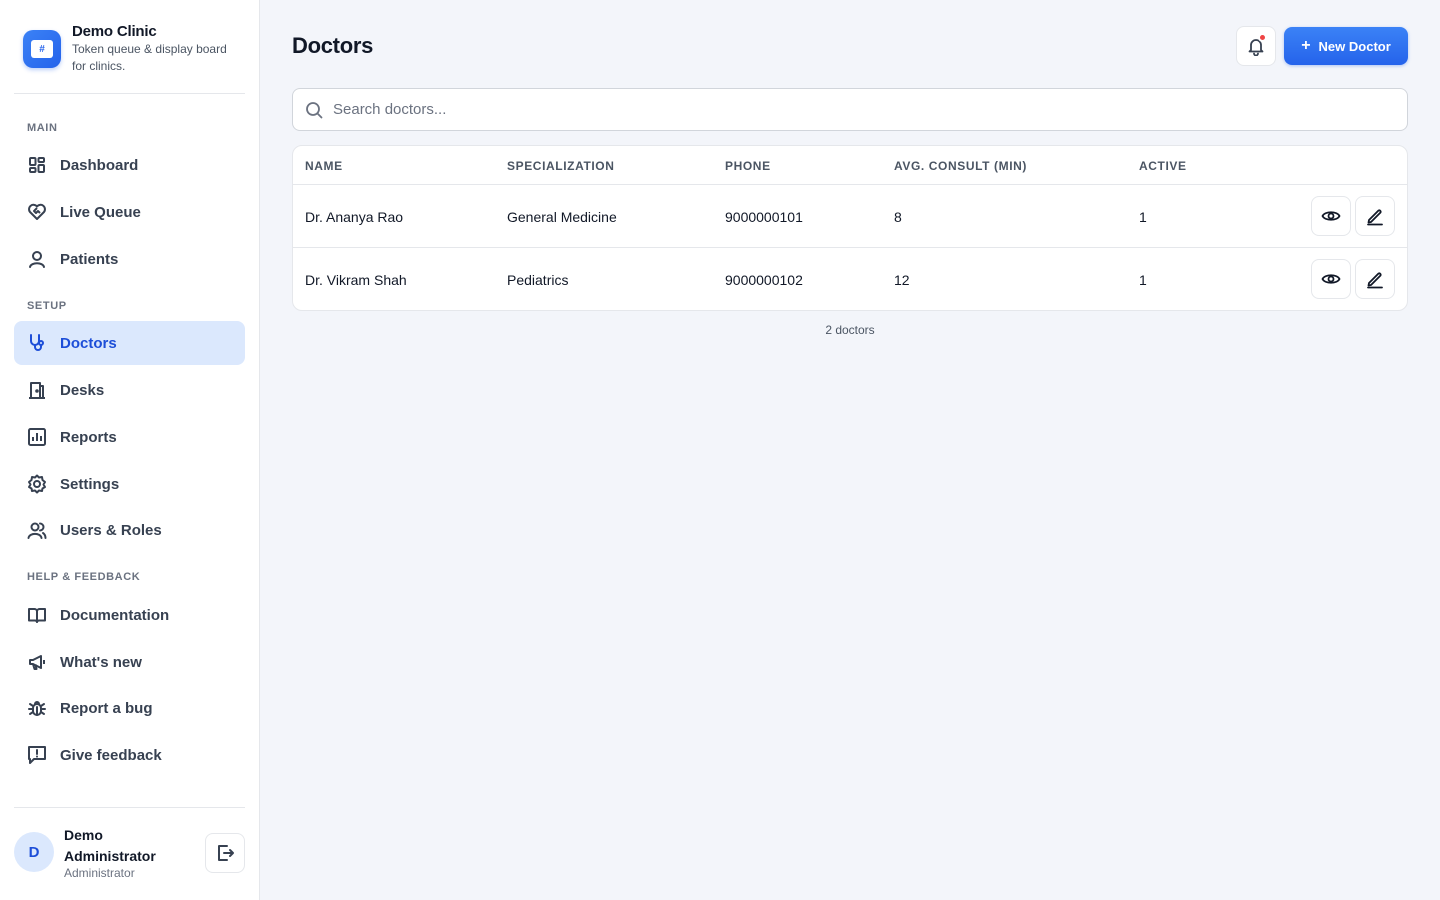 Image resolution: width=1440 pixels, height=900 pixels. Describe the element at coordinates (1354, 46) in the screenshot. I see `new-doctor-label: New Doctor` at that location.